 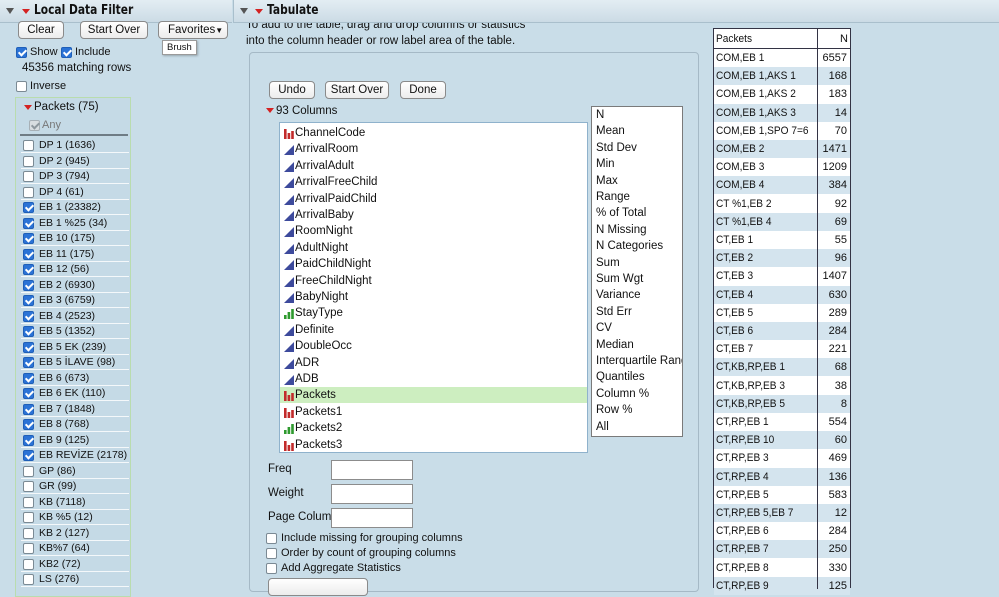 I want to click on table-row: CT,RP,EB 4 136, so click(x=782, y=476).